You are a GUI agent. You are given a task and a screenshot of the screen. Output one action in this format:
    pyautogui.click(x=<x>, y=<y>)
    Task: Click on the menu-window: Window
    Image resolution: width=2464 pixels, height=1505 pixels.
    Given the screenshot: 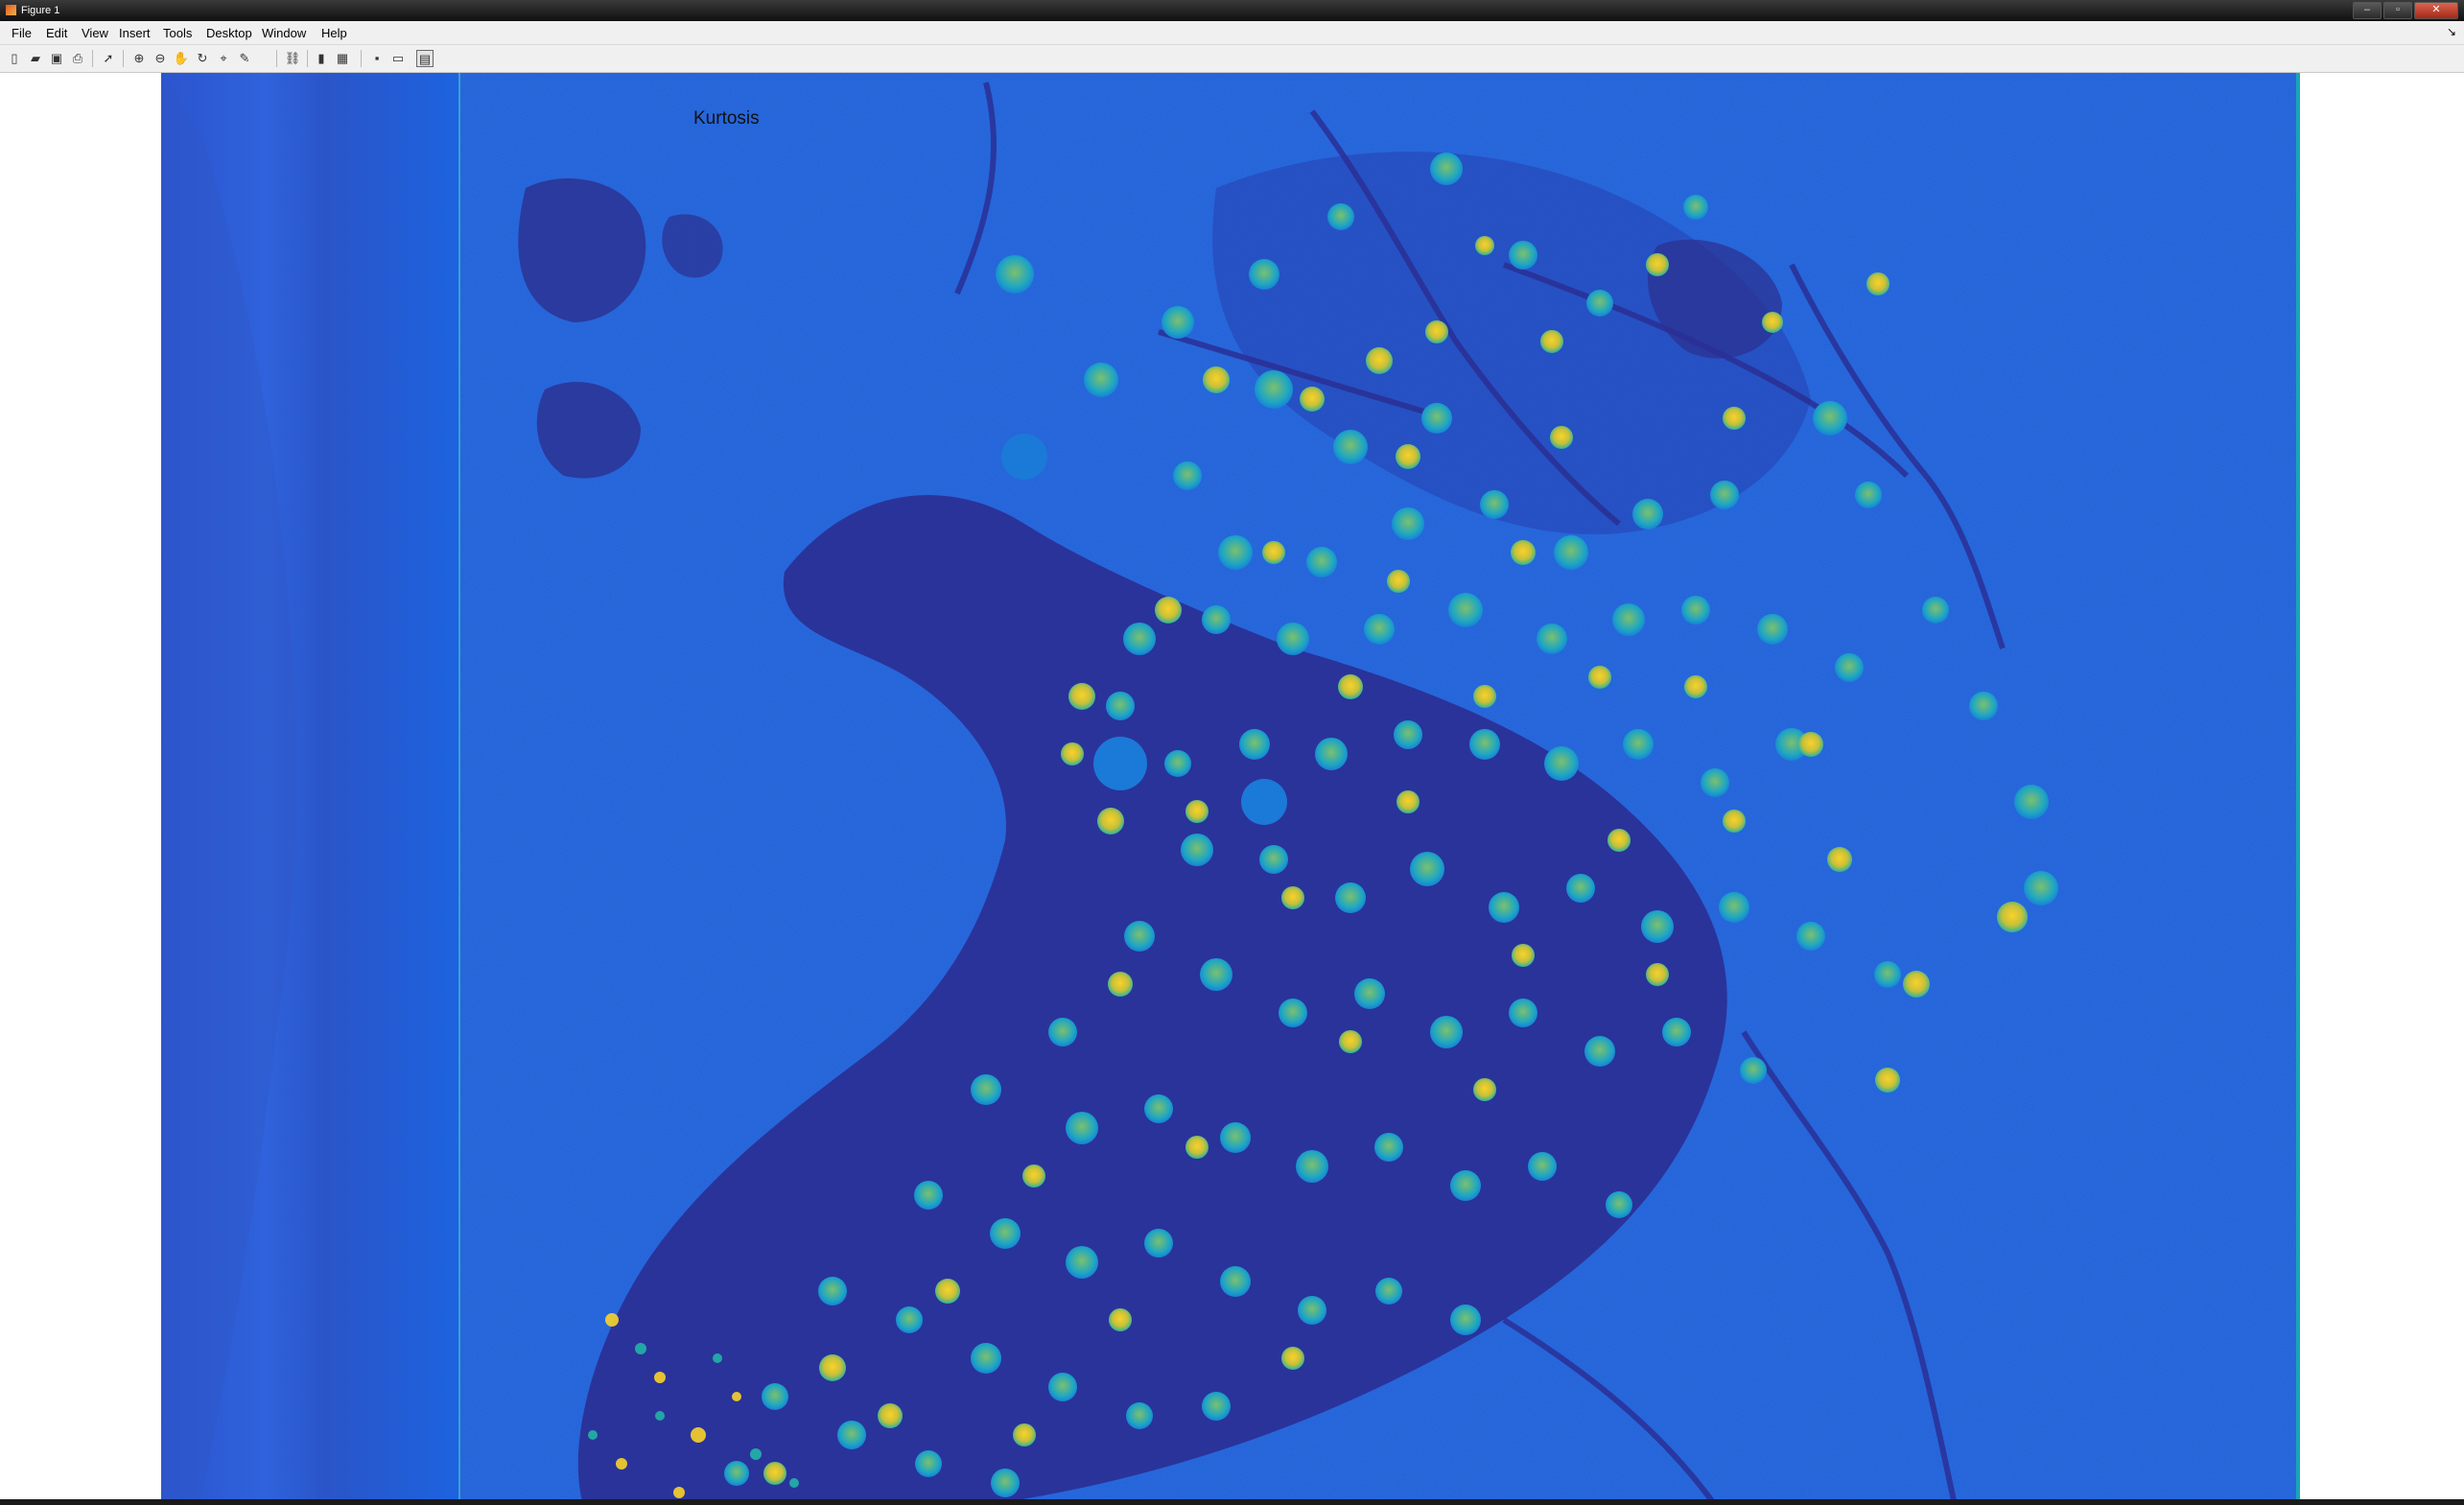 What is the action you would take?
    pyautogui.click(x=284, y=33)
    